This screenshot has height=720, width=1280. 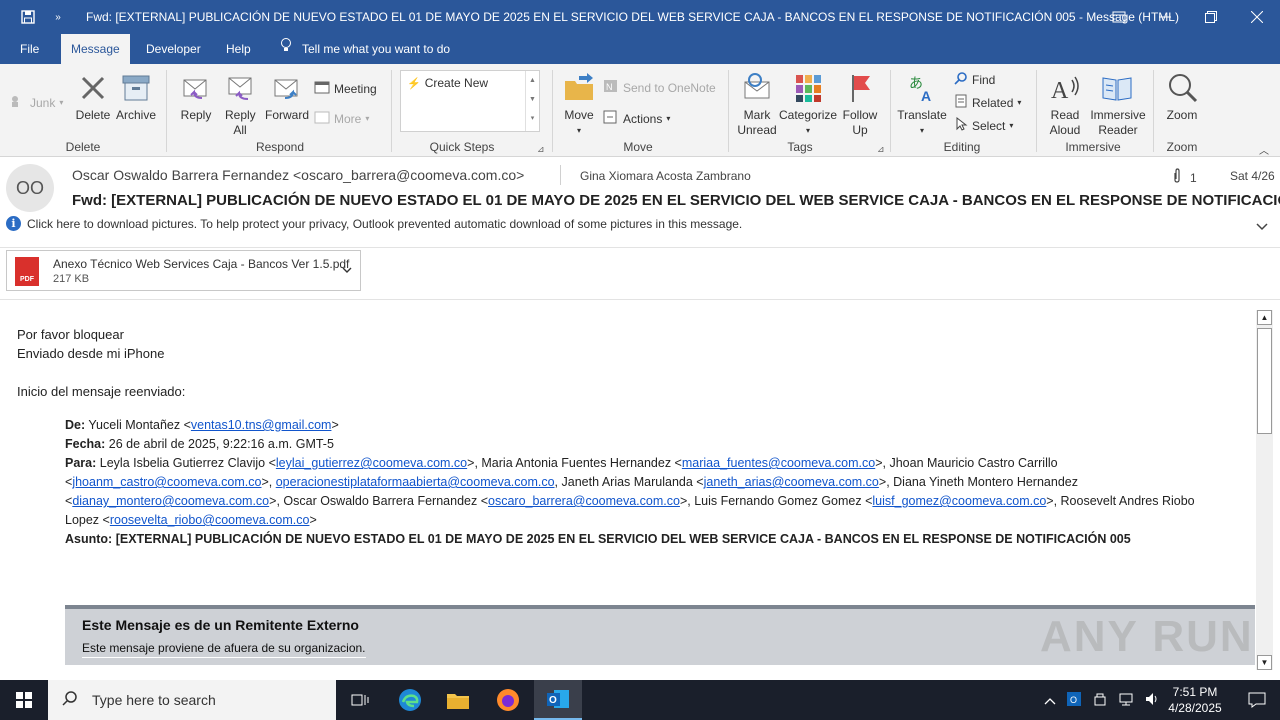 I want to click on outlook-tray-icon: O, so click(x=1074, y=700).